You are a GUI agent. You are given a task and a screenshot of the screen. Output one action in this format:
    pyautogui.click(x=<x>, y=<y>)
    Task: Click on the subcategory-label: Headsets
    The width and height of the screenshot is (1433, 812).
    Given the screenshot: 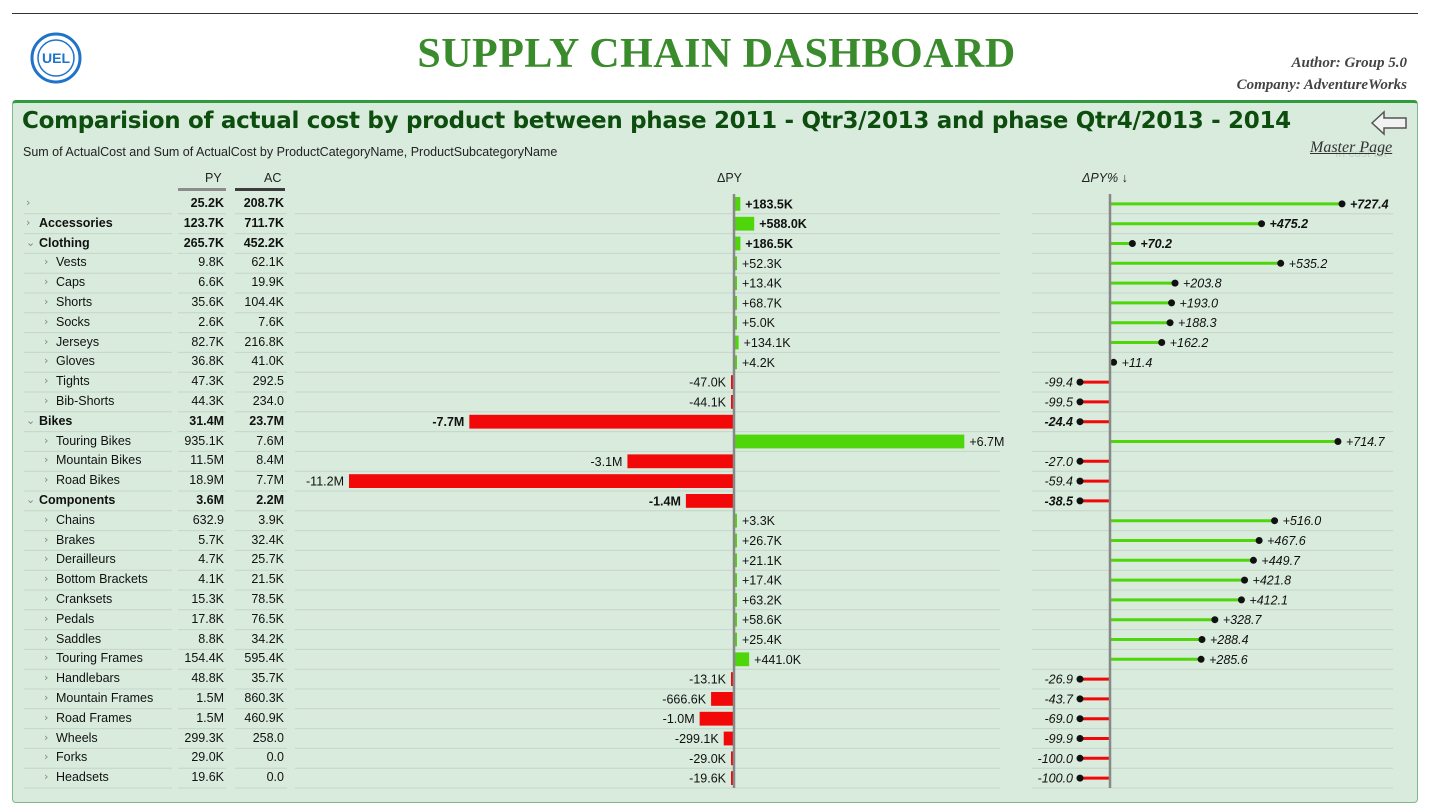 What is the action you would take?
    pyautogui.click(x=82, y=777)
    